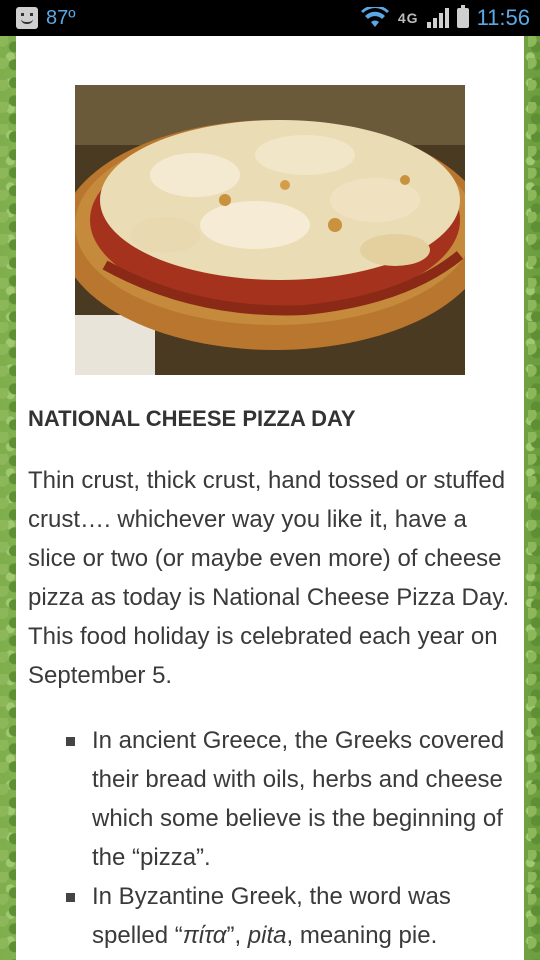  Describe the element at coordinates (462, 16) in the screenshot. I see `battery-icon` at that location.